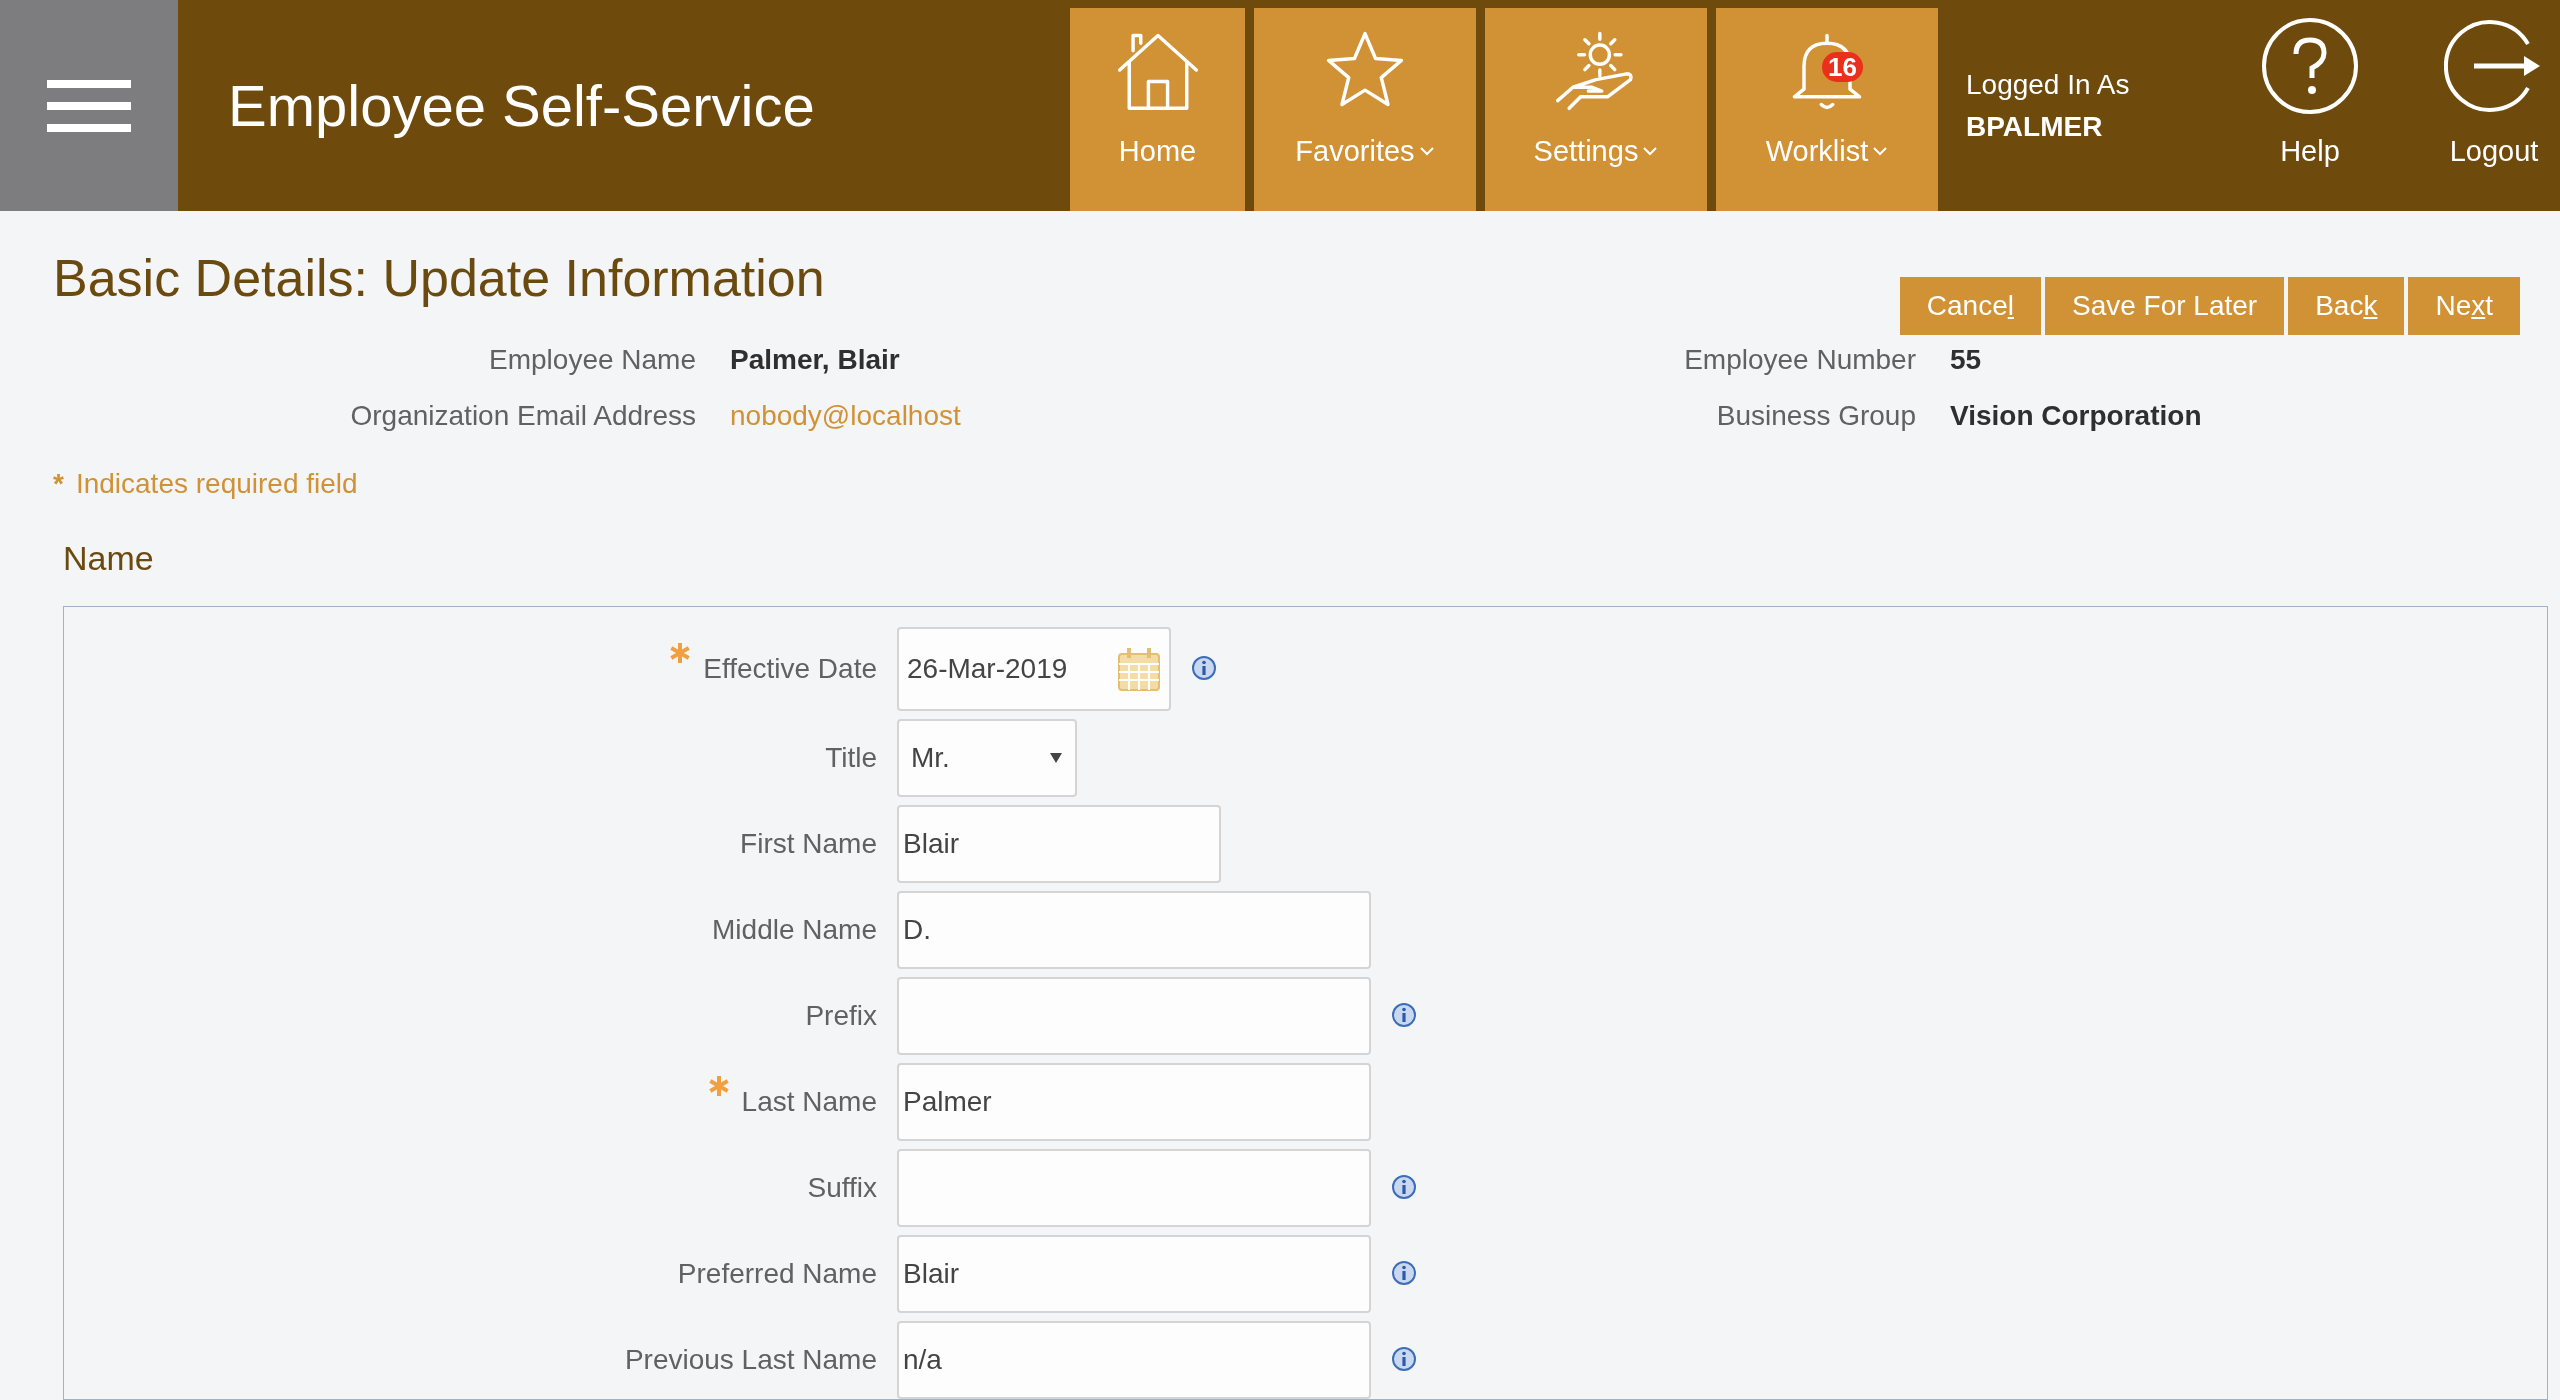 This screenshot has height=1400, width=2560. I want to click on info-value: Palmer, Blair, so click(815, 360).